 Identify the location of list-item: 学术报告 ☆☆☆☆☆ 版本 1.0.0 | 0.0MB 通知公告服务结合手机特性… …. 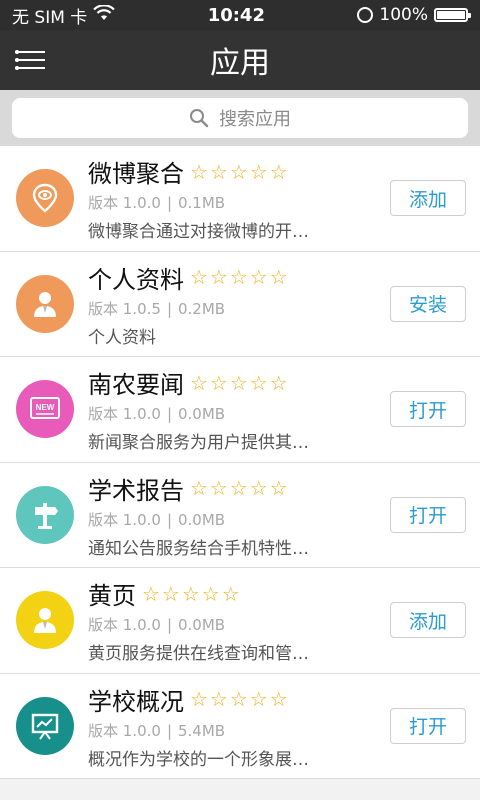
(240, 515).